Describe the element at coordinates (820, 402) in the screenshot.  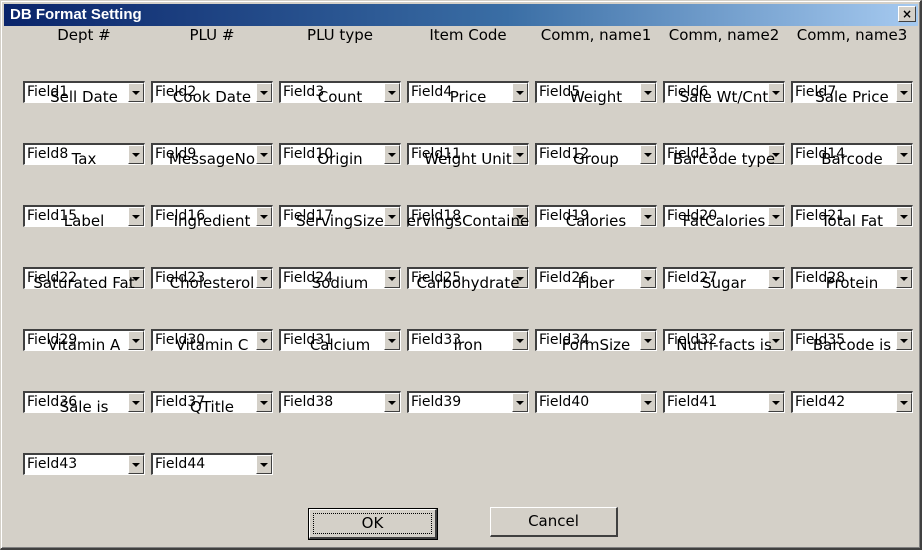
I see `field-select-value: Field42` at that location.